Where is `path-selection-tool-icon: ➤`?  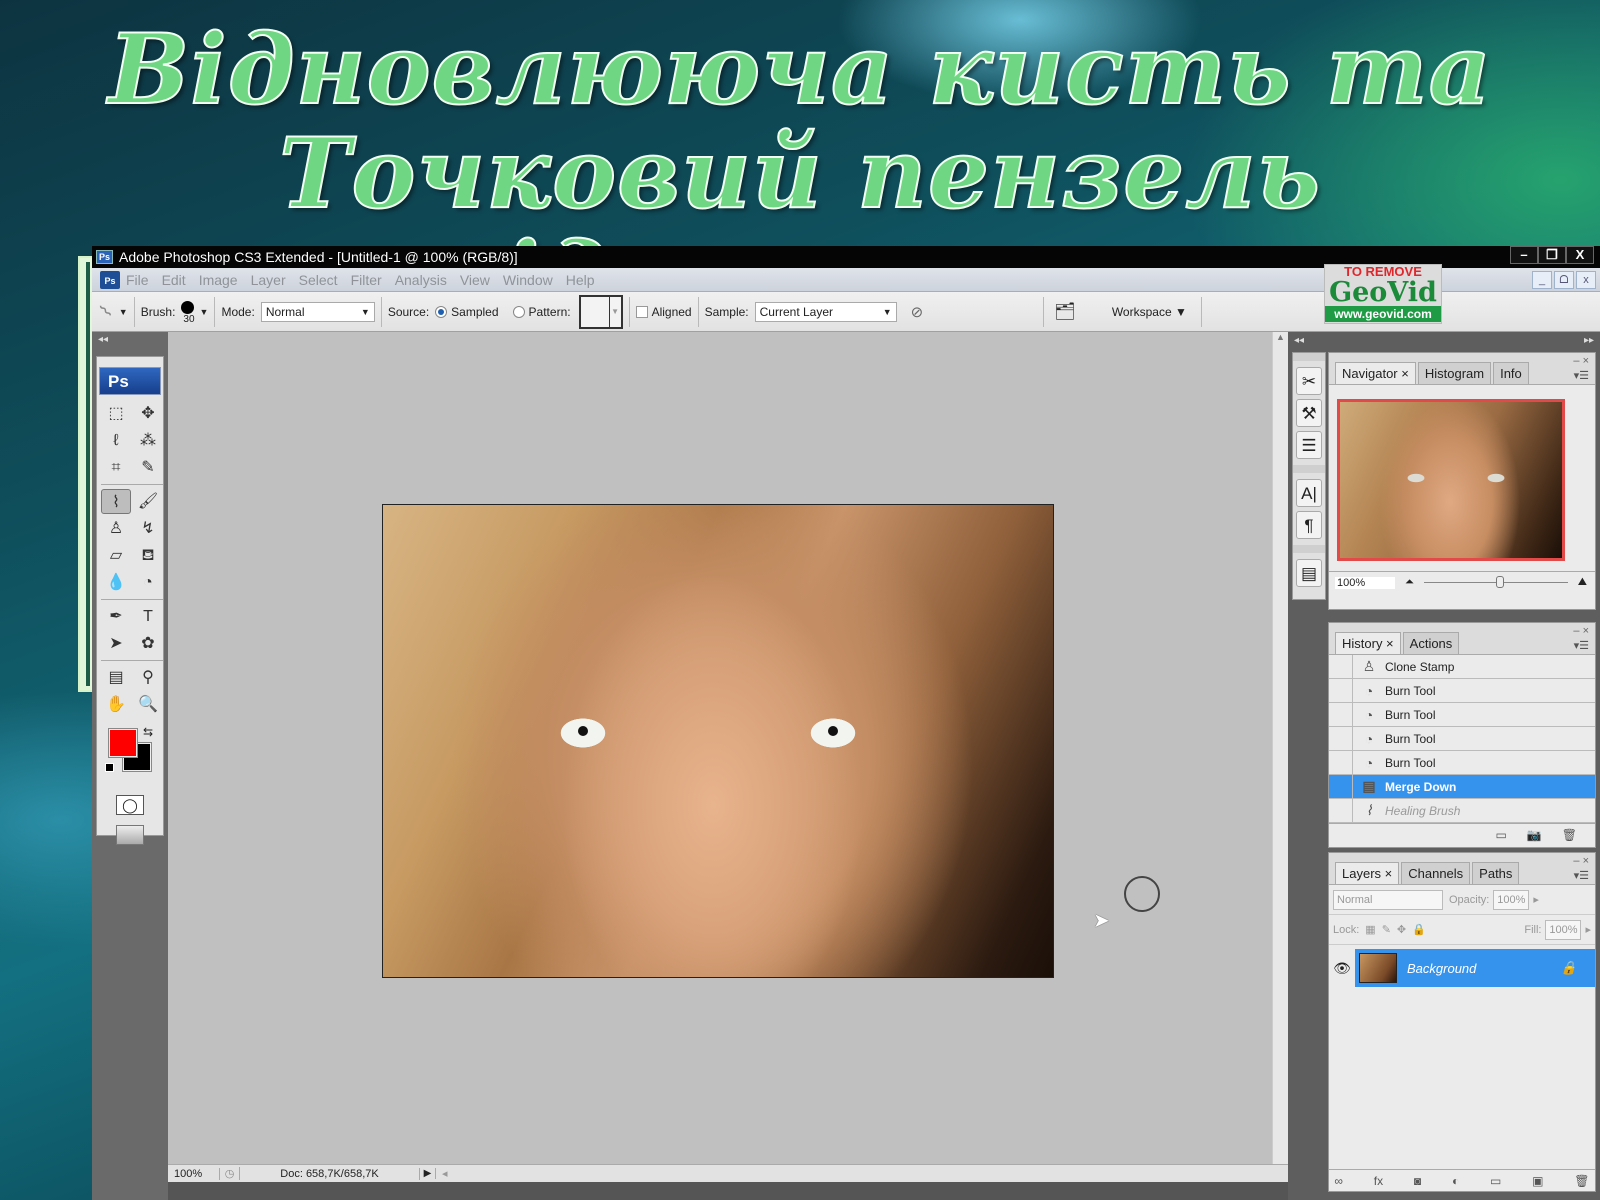
path-selection-tool-icon: ➤ is located at coordinates (116, 643).